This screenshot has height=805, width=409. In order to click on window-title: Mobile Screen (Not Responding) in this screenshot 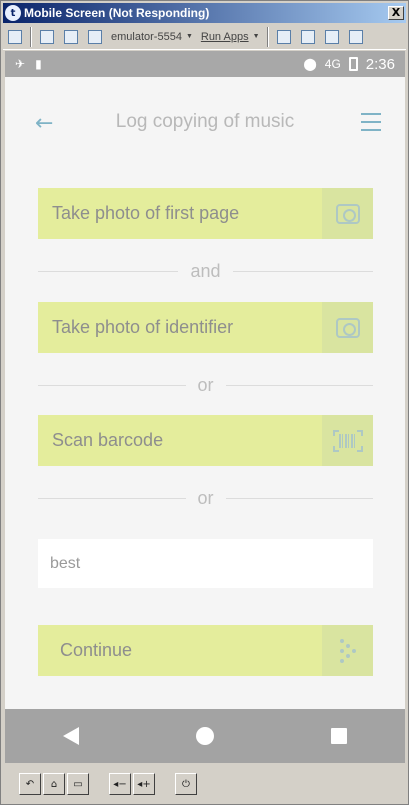, I will do `click(117, 13)`.